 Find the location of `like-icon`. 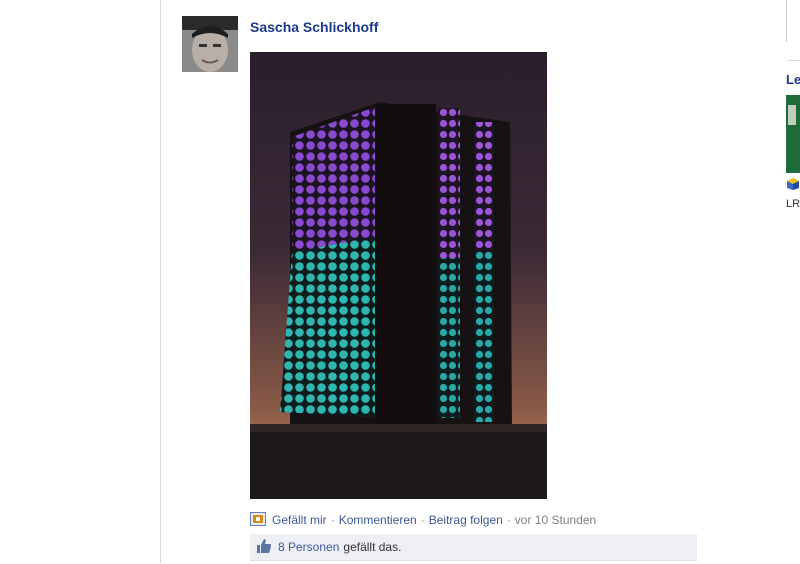

like-icon is located at coordinates (258, 520).